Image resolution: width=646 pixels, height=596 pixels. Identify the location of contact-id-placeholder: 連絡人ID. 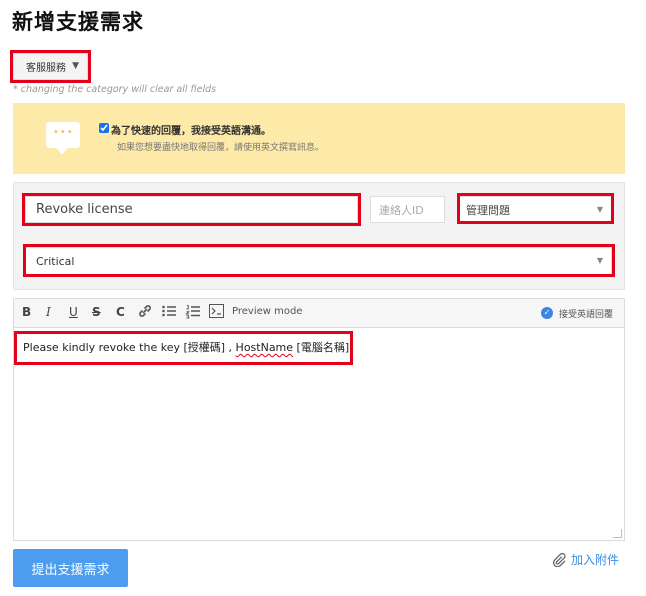
(401, 210).